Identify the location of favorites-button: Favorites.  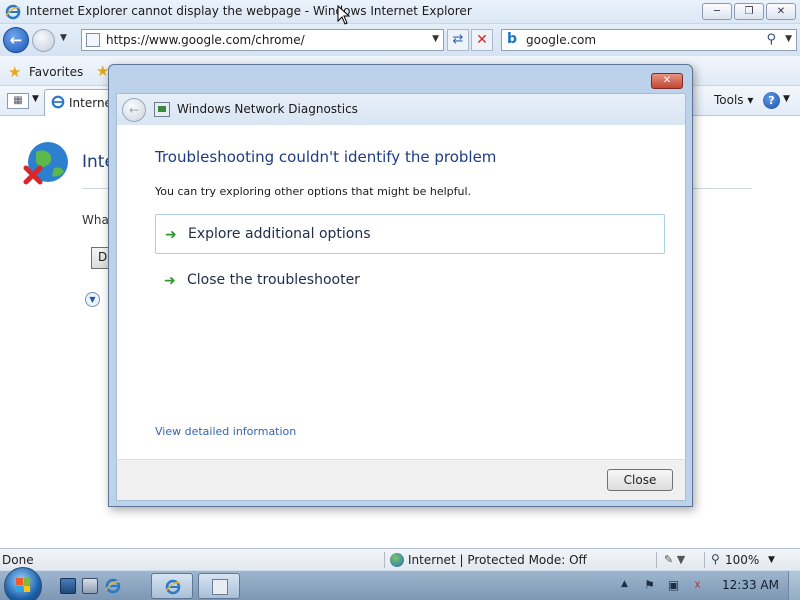
(56, 72).